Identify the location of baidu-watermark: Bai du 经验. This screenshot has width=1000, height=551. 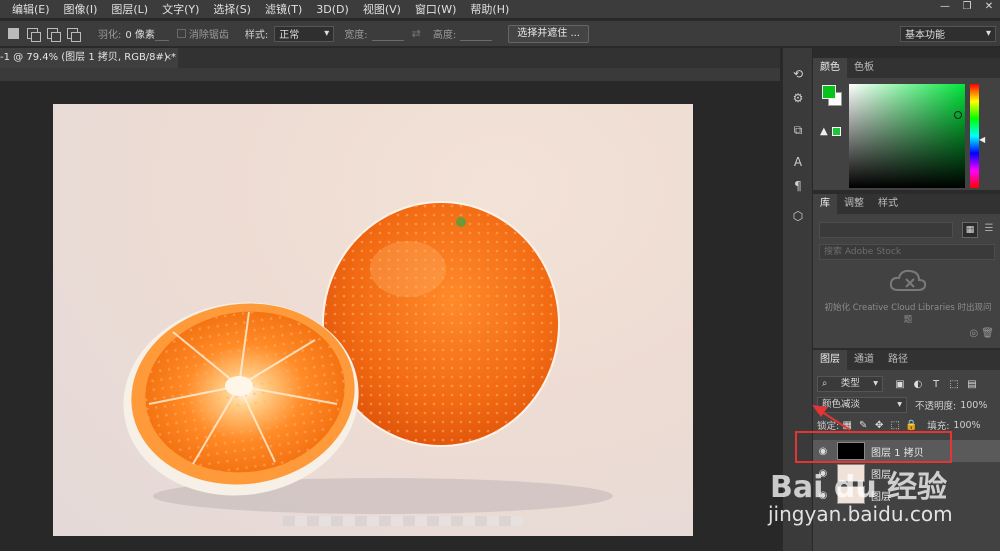
(859, 487).